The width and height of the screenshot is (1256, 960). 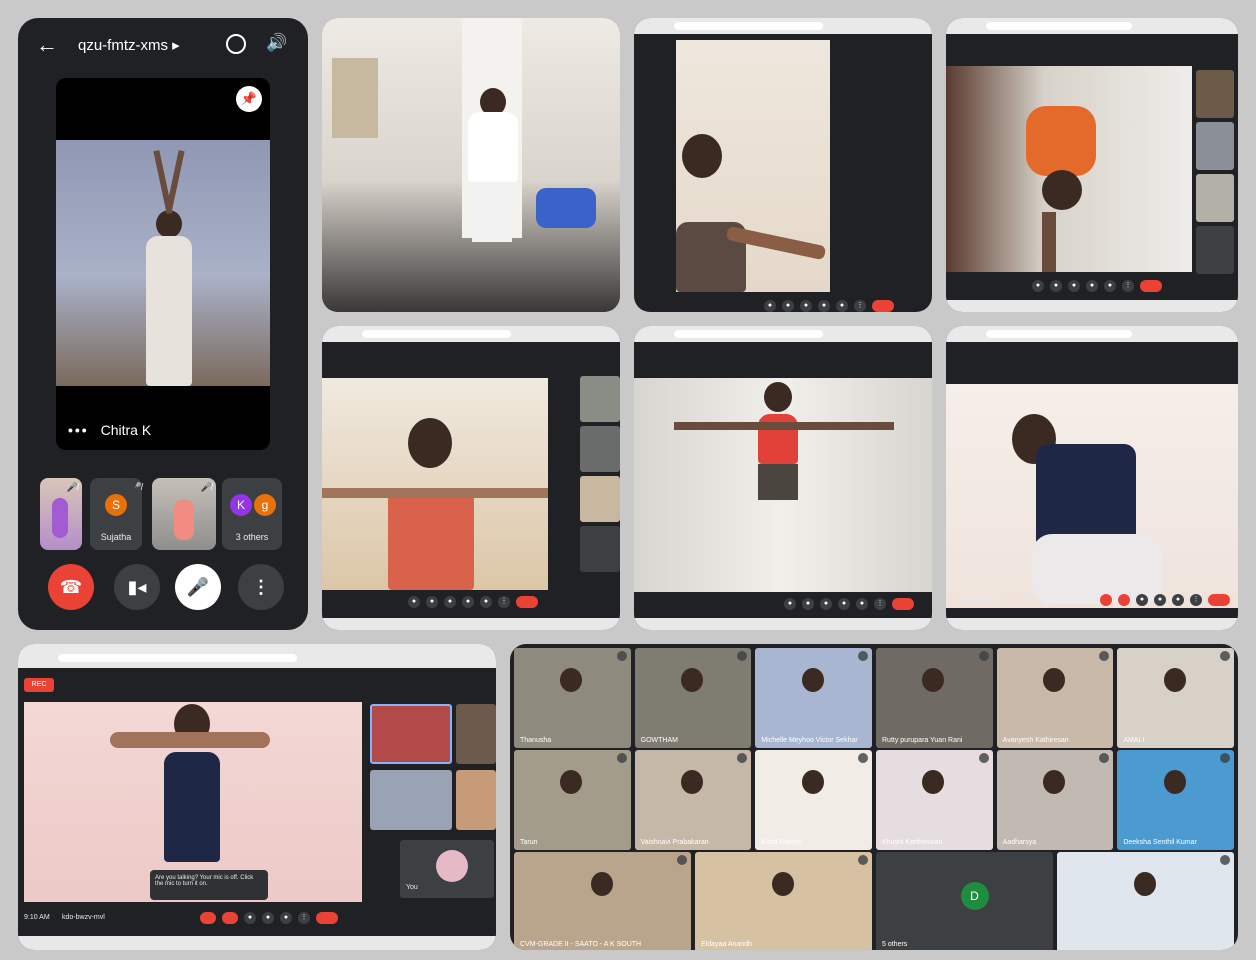 What do you see at coordinates (447, 869) in the screenshot?
I see `self-view-tile: You` at bounding box center [447, 869].